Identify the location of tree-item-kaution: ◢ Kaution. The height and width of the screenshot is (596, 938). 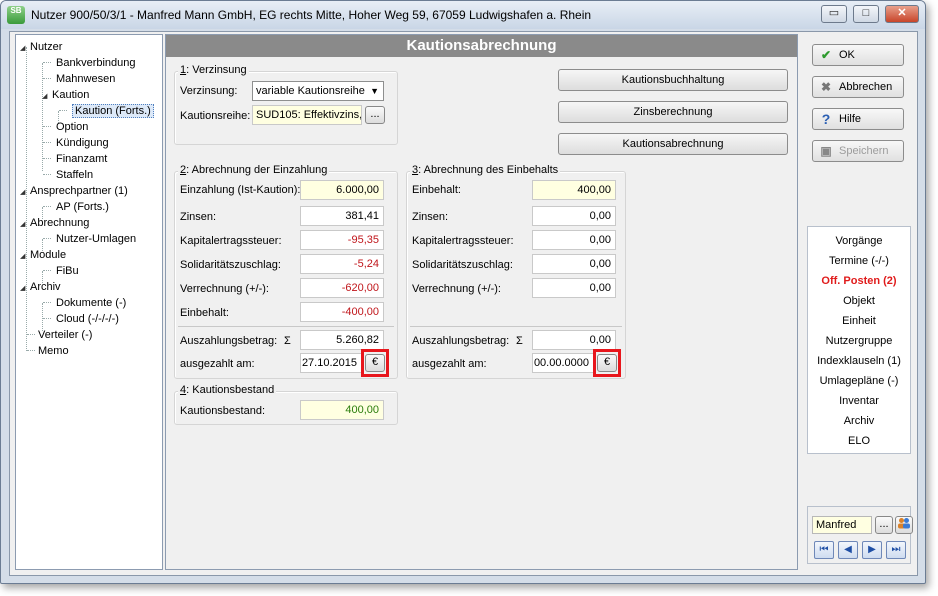
(65, 95).